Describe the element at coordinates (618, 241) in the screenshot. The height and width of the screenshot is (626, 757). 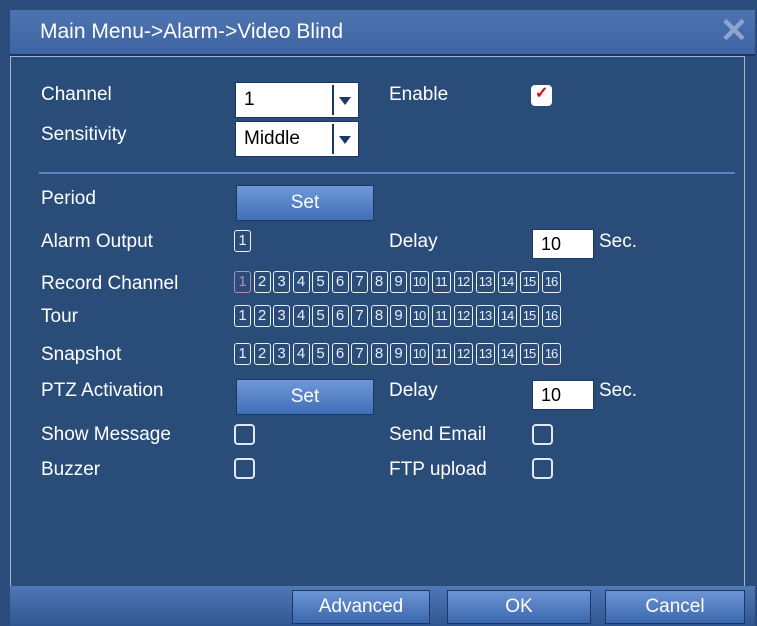
I see `delay-unit: Sec.` at that location.